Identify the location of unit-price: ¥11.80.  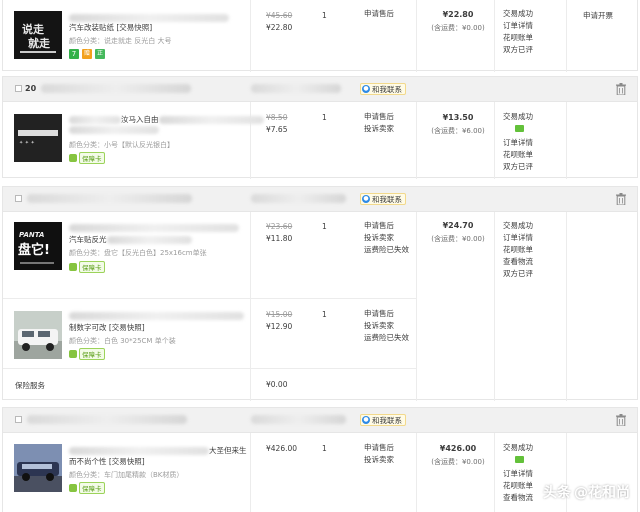
(279, 238).